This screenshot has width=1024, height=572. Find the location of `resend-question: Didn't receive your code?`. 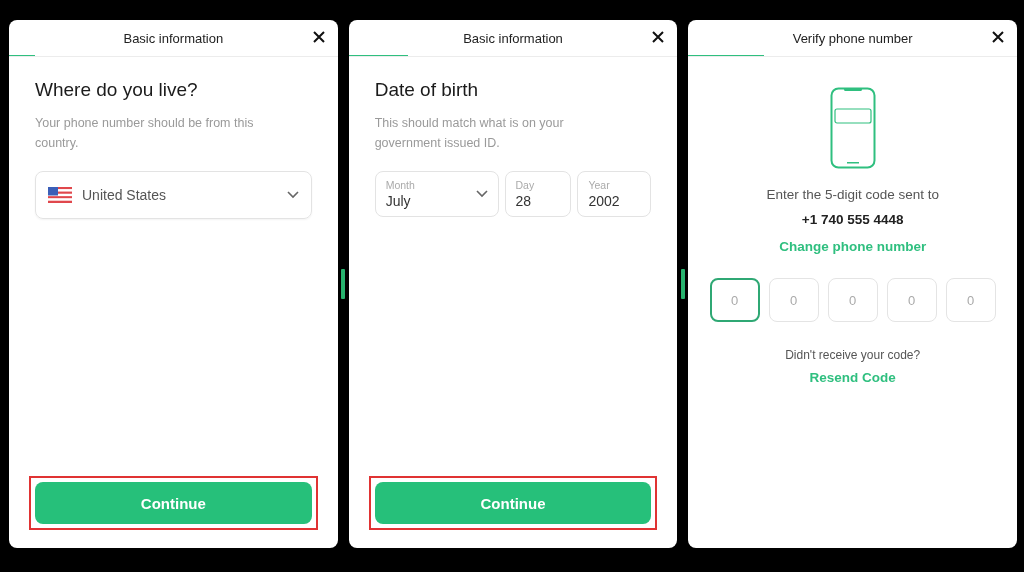

resend-question: Didn't receive your code? is located at coordinates (853, 355).